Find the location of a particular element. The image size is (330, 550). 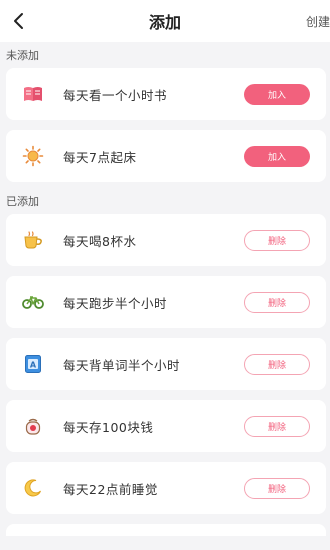

svg-text: A is located at coordinates (33, 365).